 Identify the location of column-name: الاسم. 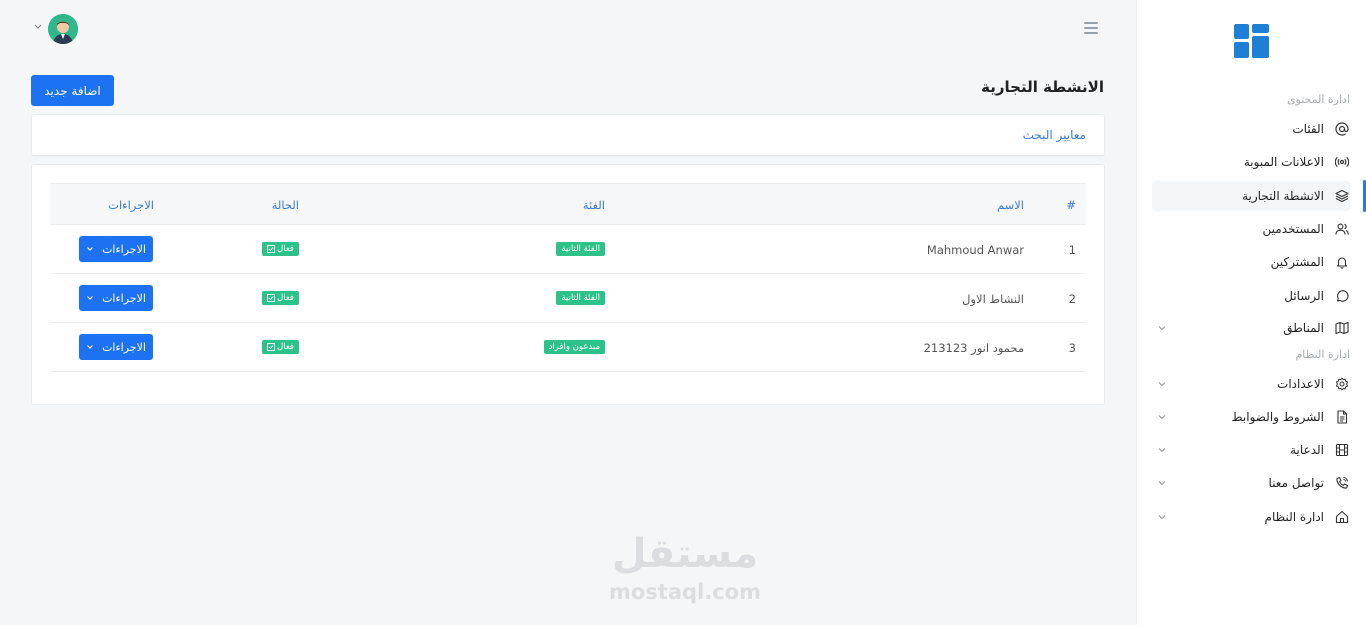
(1010, 205).